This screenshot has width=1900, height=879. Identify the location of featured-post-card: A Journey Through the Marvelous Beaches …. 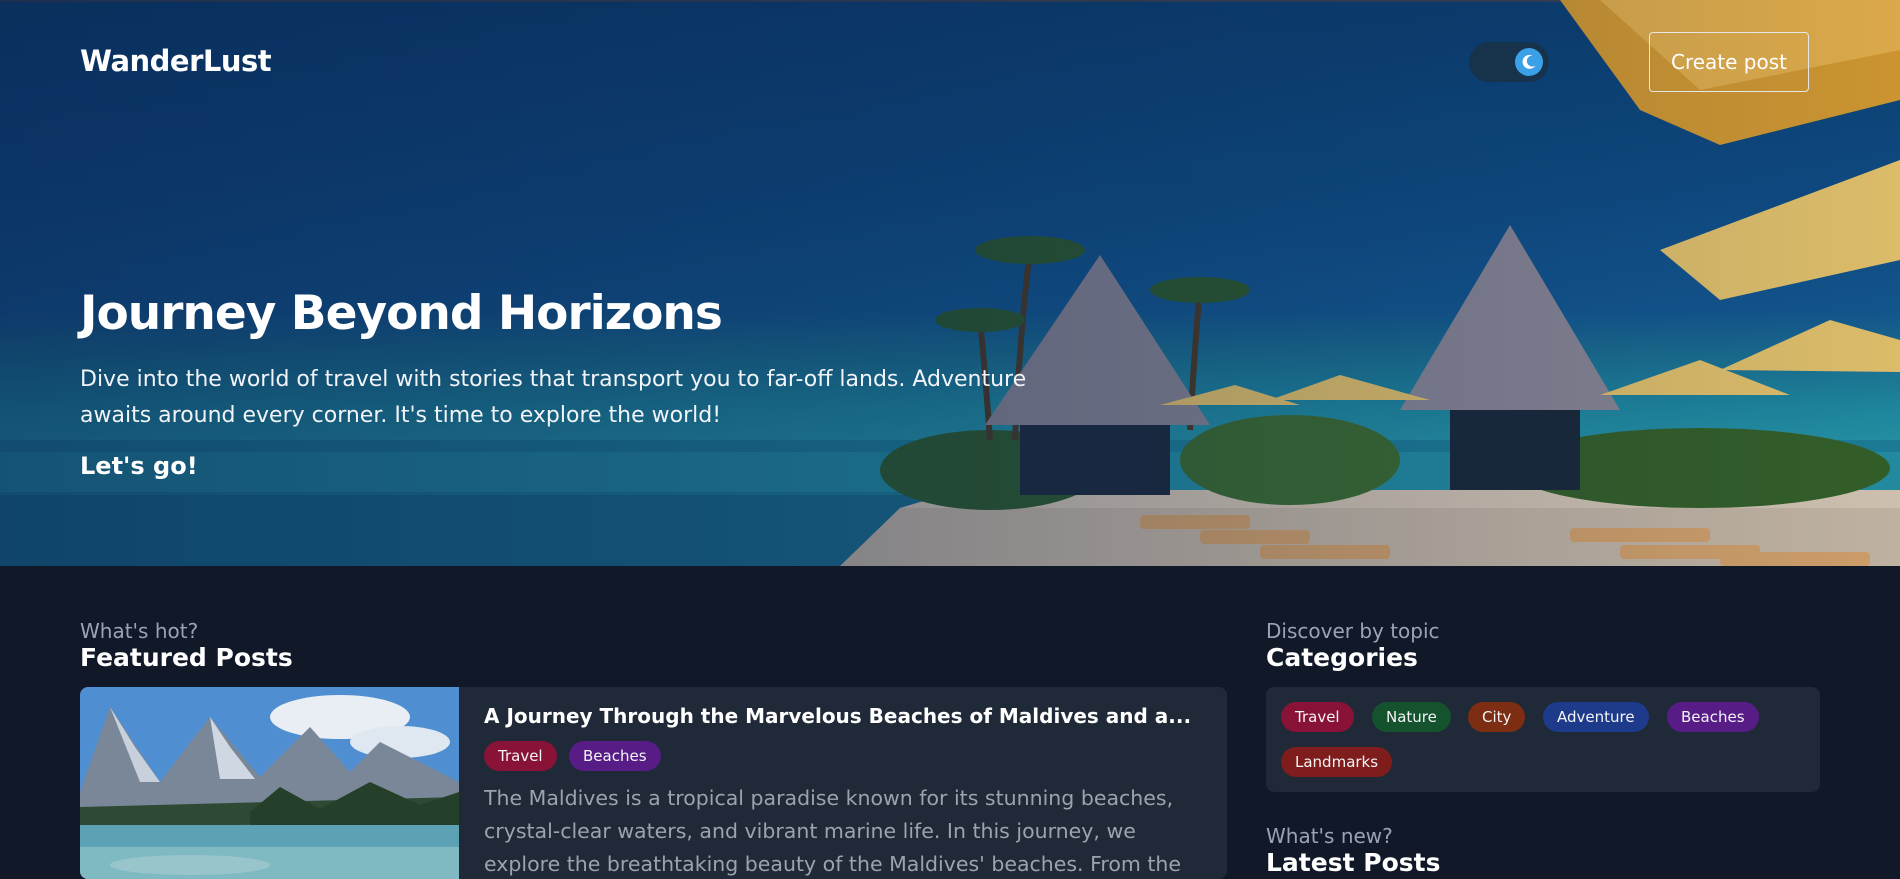
(653, 783).